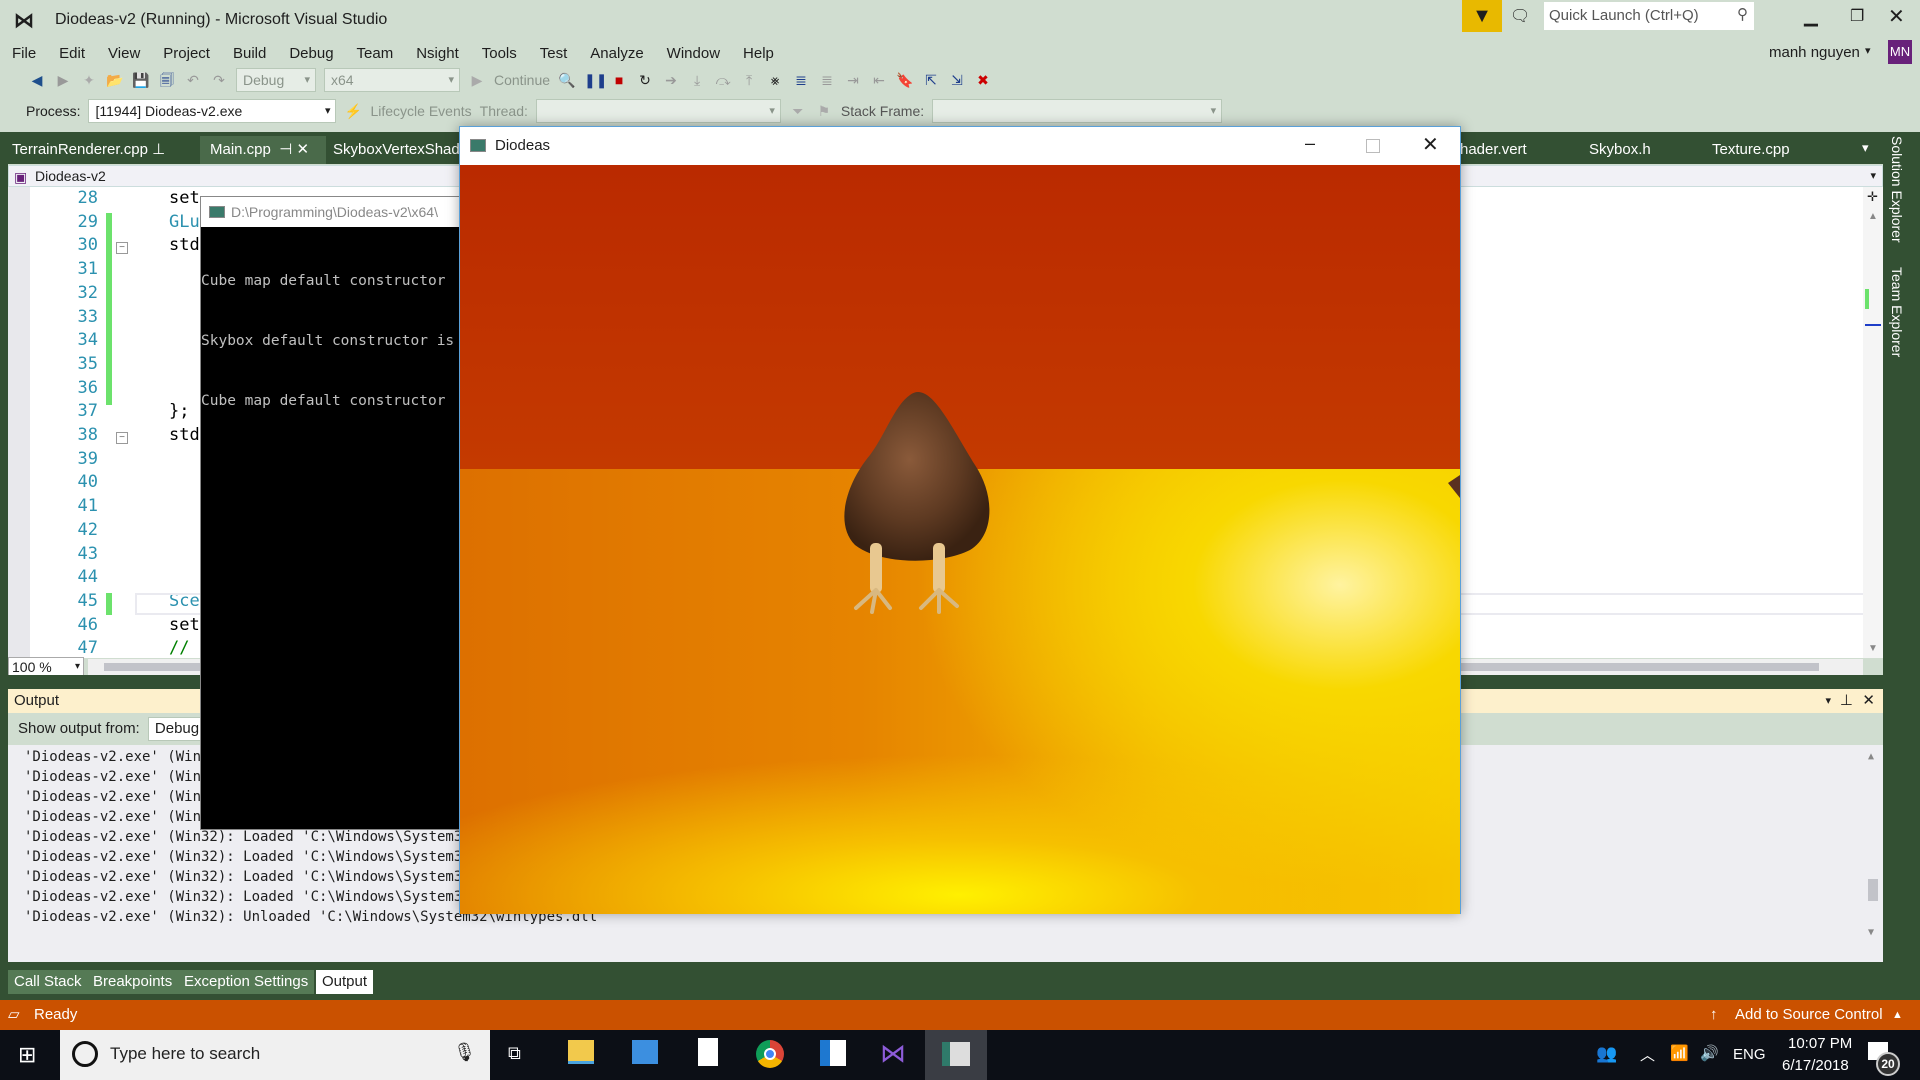 The image size is (1920, 1080). What do you see at coordinates (48, 982) in the screenshot?
I see `tab-call-stack: Call Stack` at bounding box center [48, 982].